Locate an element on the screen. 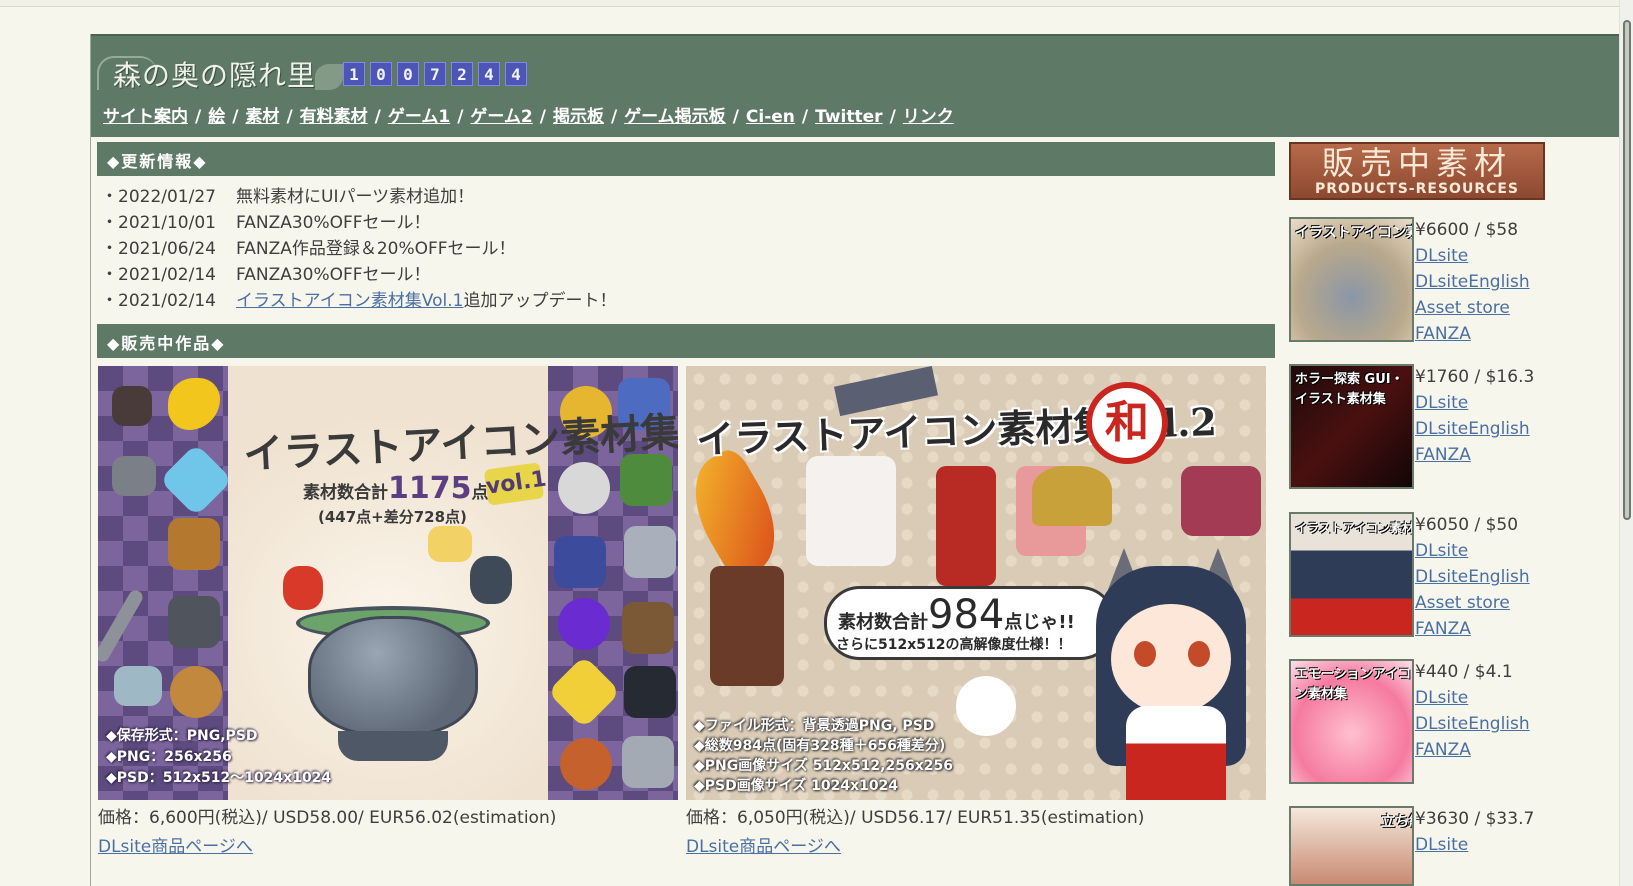 The image size is (1633, 886). sidebar-price: ¥6050 / $50 is located at coordinates (1467, 525).